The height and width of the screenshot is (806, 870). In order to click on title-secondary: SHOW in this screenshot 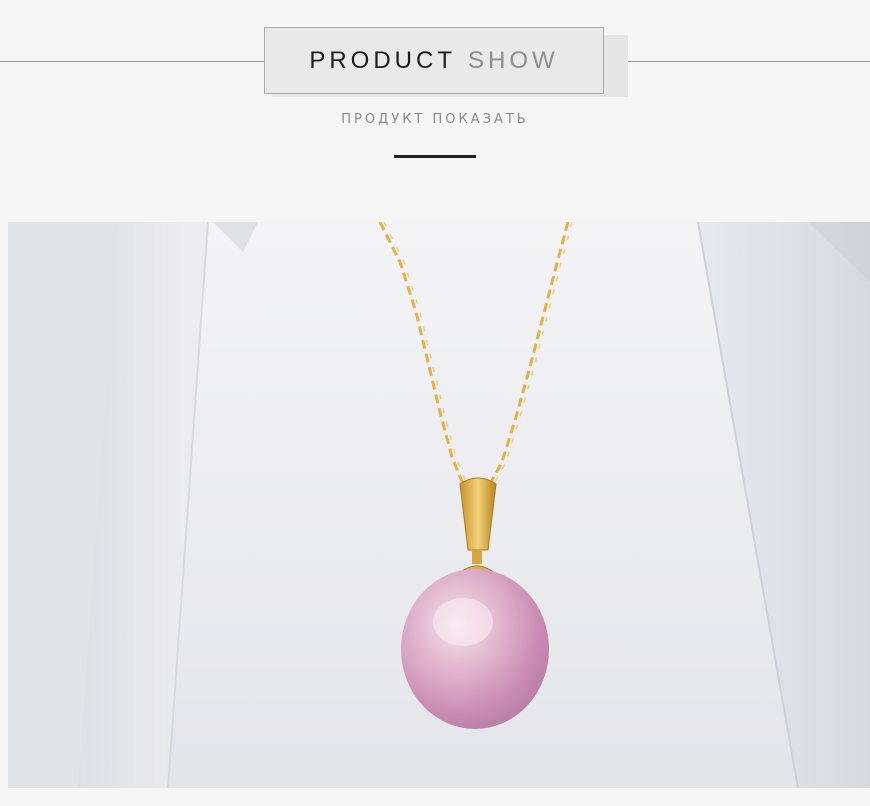, I will do `click(513, 60)`.